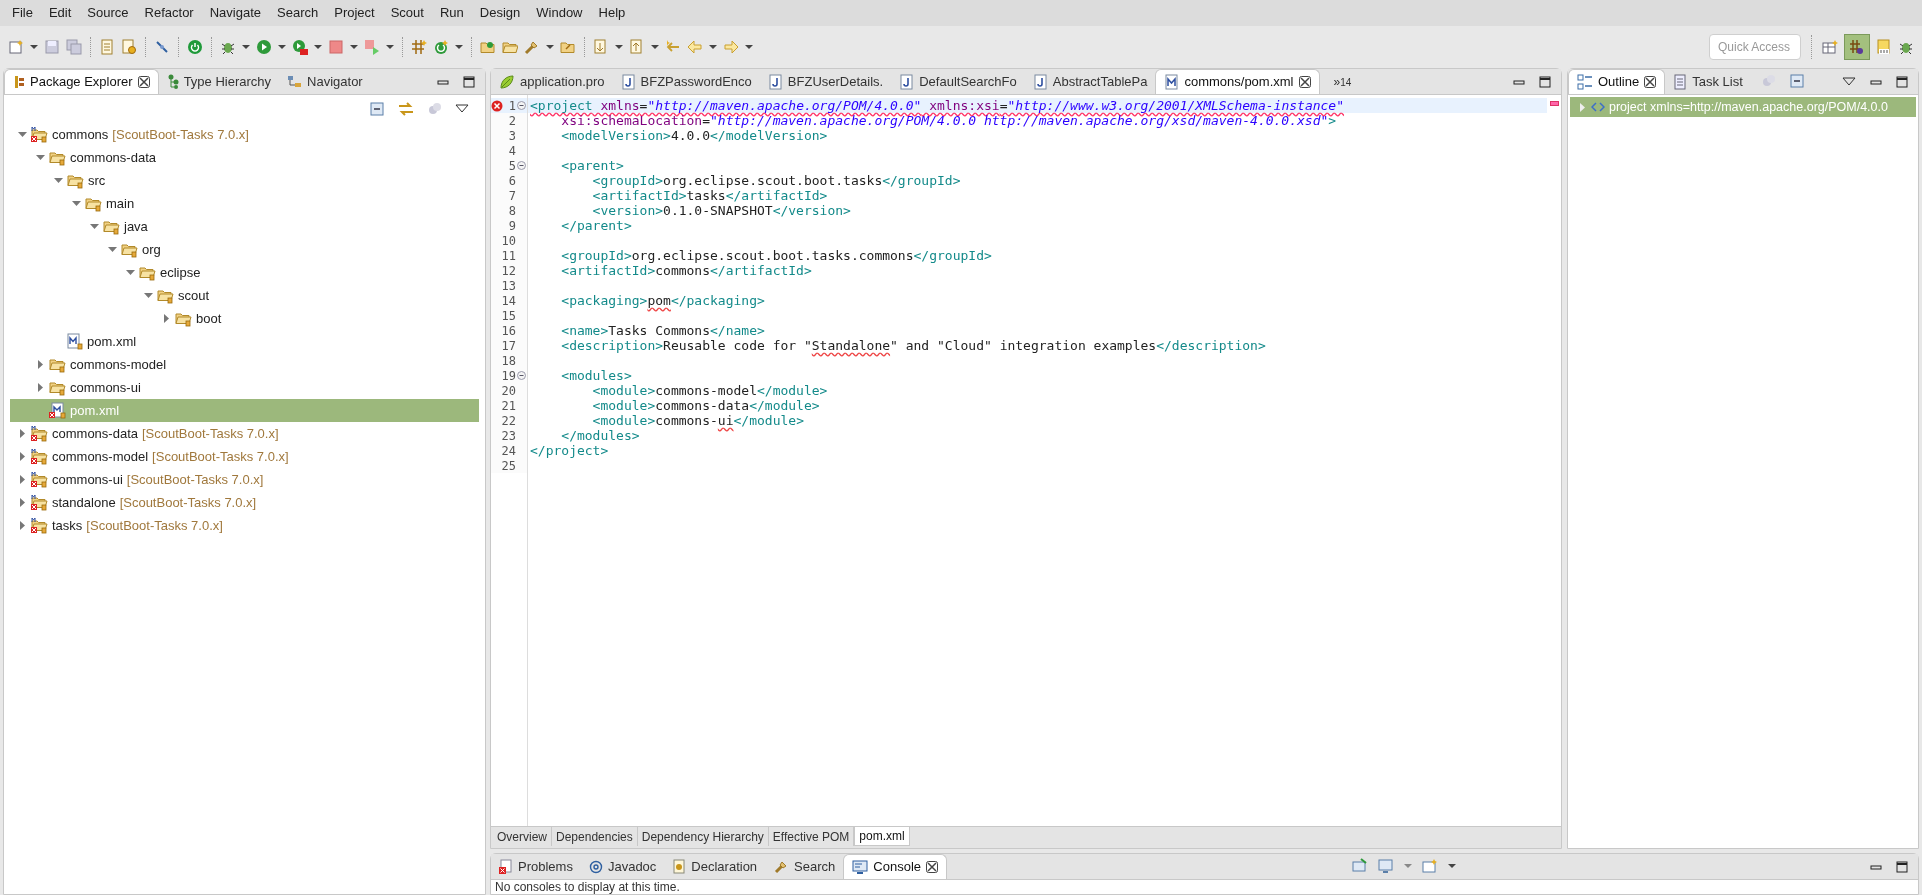 This screenshot has width=1922, height=895. Describe the element at coordinates (407, 13) in the screenshot. I see `menu-item: Scout` at that location.